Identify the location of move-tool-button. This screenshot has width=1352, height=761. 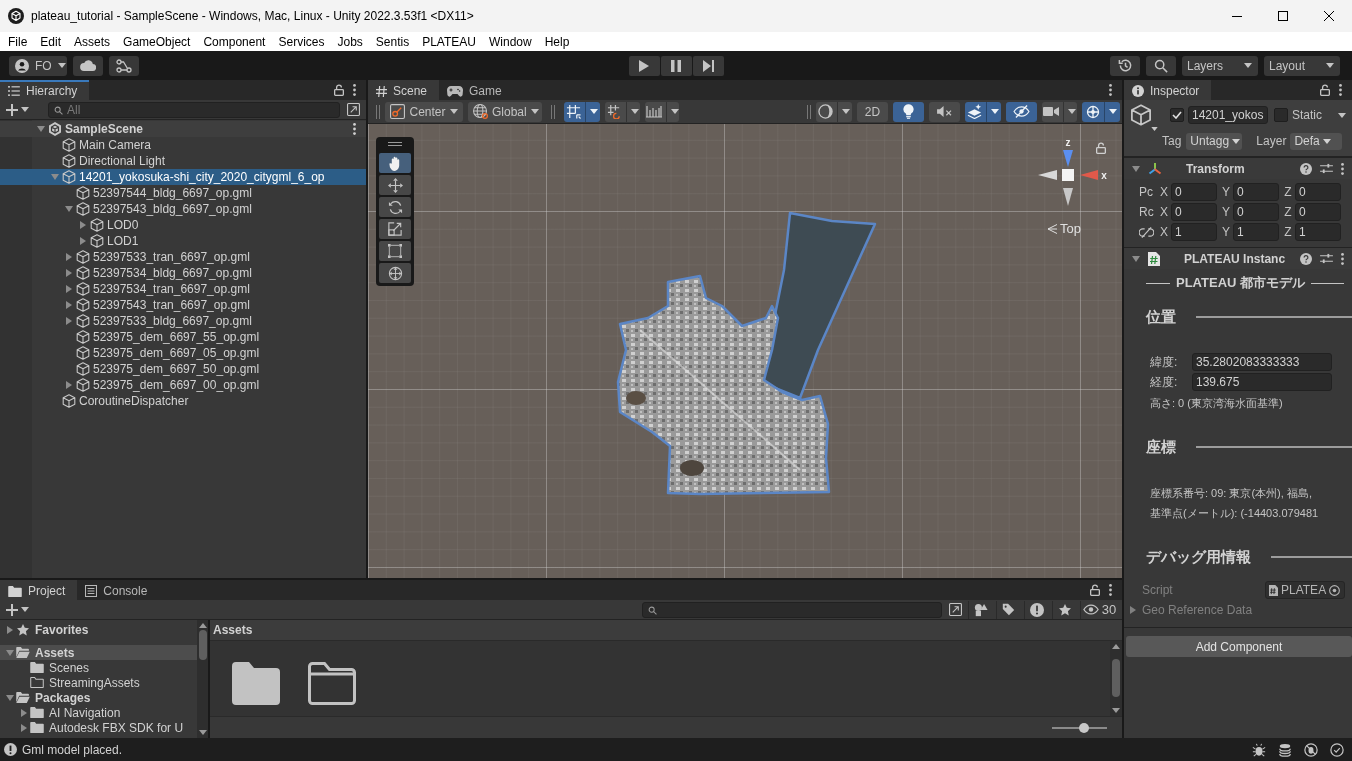
(395, 185).